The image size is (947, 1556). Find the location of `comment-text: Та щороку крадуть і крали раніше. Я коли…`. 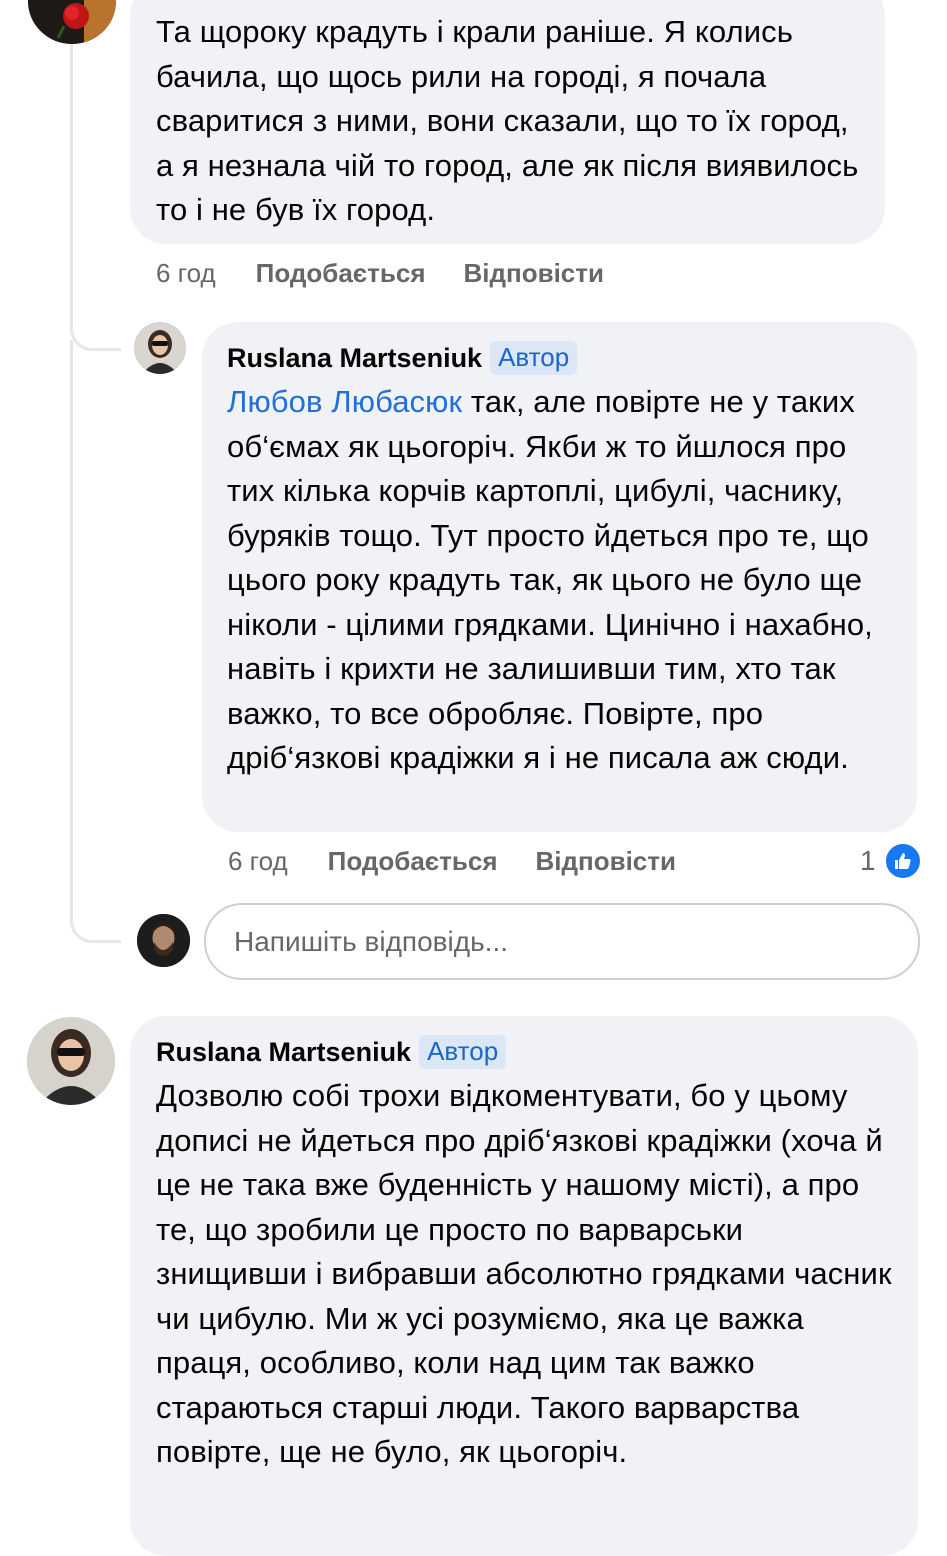

comment-text: Та щороку крадуть і крали раніше. Я коли… is located at coordinates (507, 120).